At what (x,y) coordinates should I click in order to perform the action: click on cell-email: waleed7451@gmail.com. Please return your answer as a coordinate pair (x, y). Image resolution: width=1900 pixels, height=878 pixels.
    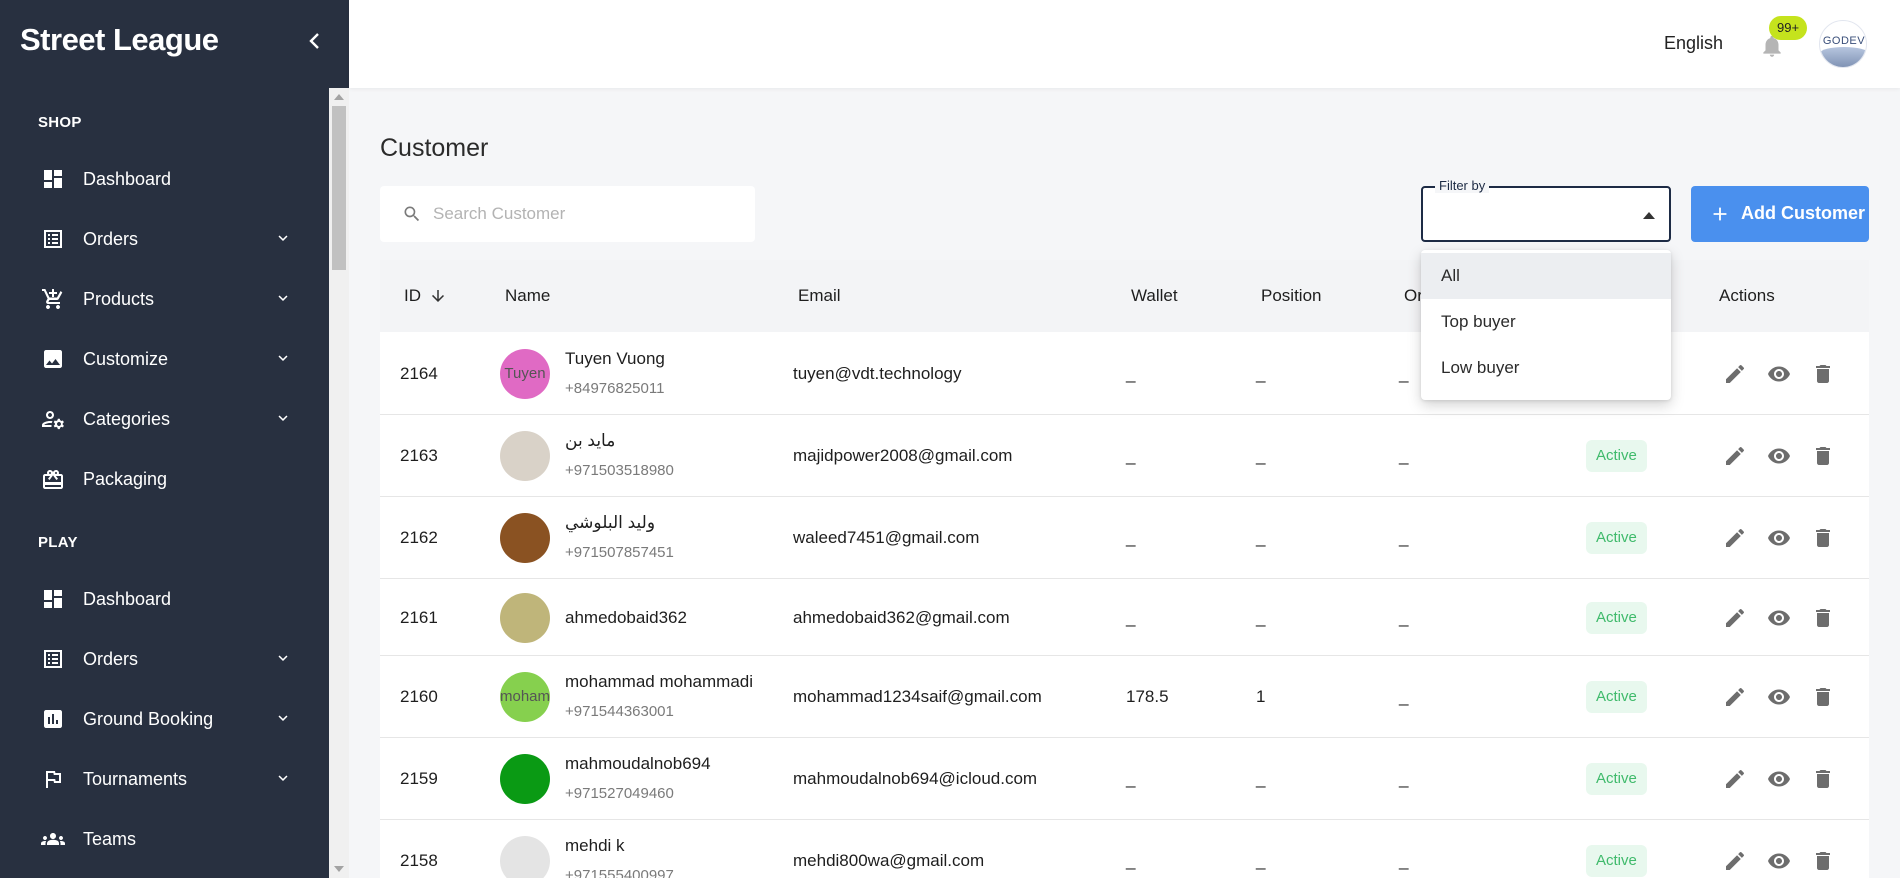
    Looking at the image, I should click on (886, 537).